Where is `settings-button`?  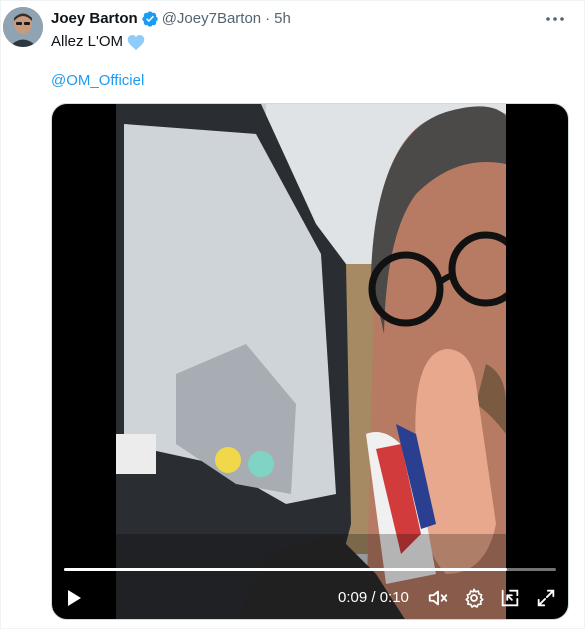
settings-button is located at coordinates (474, 598).